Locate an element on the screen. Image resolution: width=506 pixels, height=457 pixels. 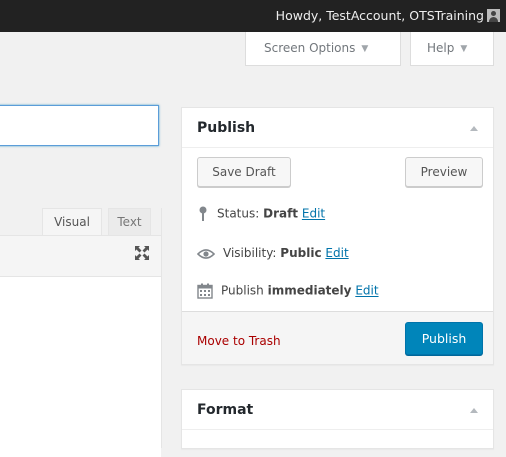
user-avatar-icon is located at coordinates (493, 15).